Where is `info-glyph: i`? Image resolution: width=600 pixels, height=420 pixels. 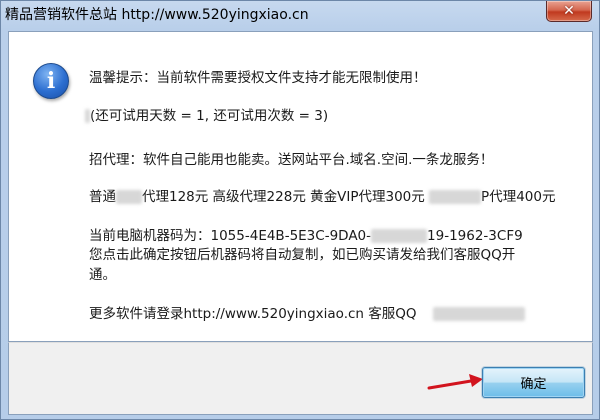 info-glyph: i is located at coordinates (51, 81).